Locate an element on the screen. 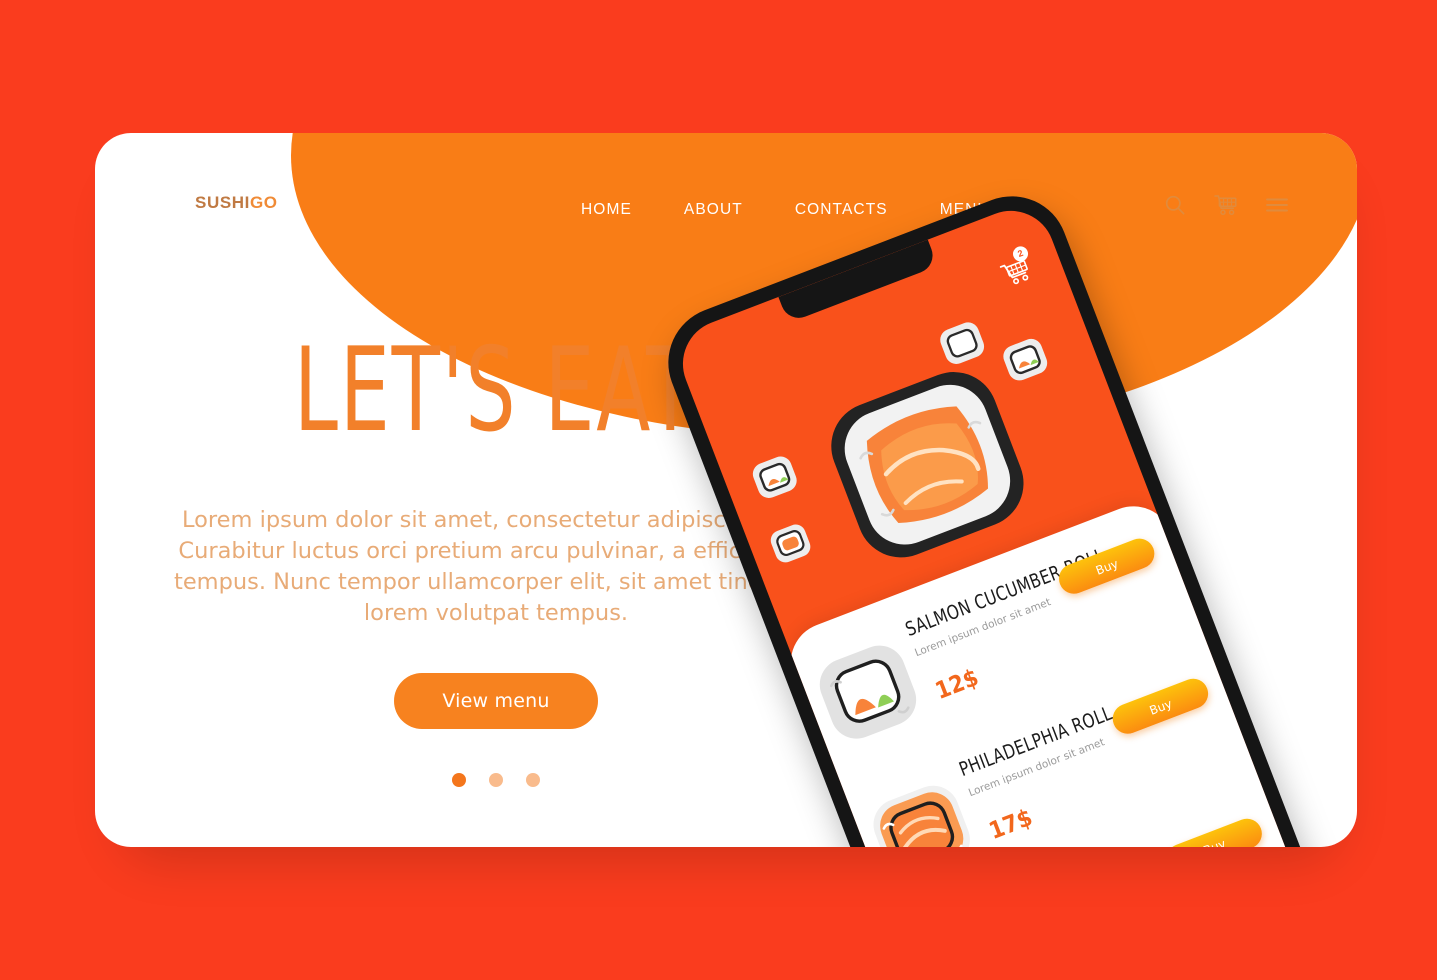  logo: SUSHIGO is located at coordinates (236, 203).